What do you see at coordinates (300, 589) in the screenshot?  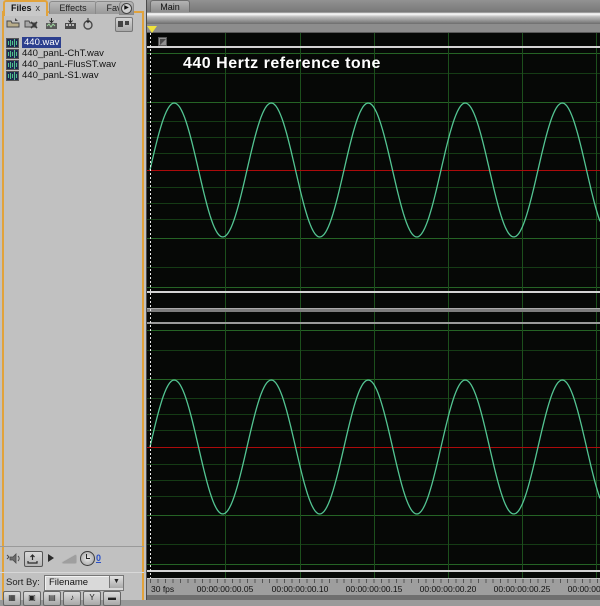 I see `timeline-label: 00:00:00:00.10` at bounding box center [300, 589].